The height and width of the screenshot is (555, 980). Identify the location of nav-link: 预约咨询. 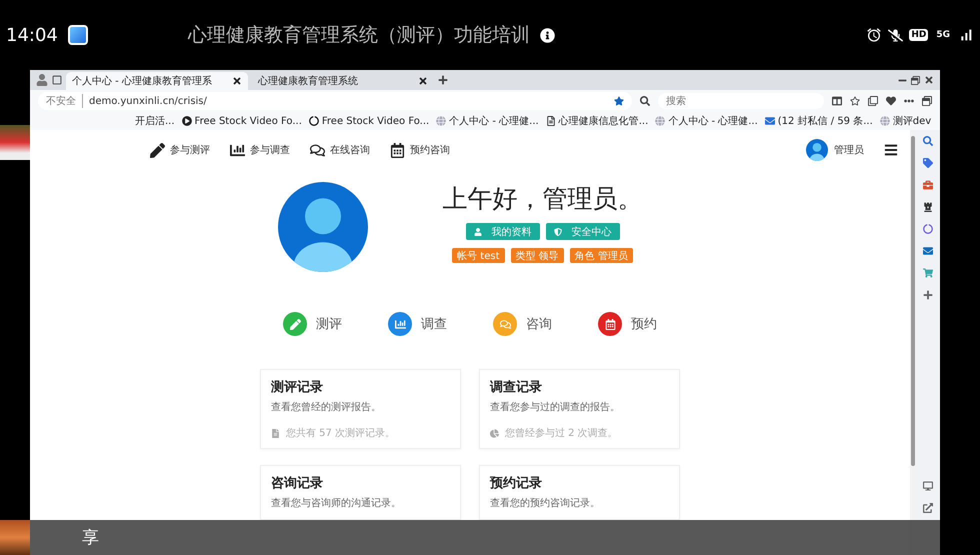
(420, 150).